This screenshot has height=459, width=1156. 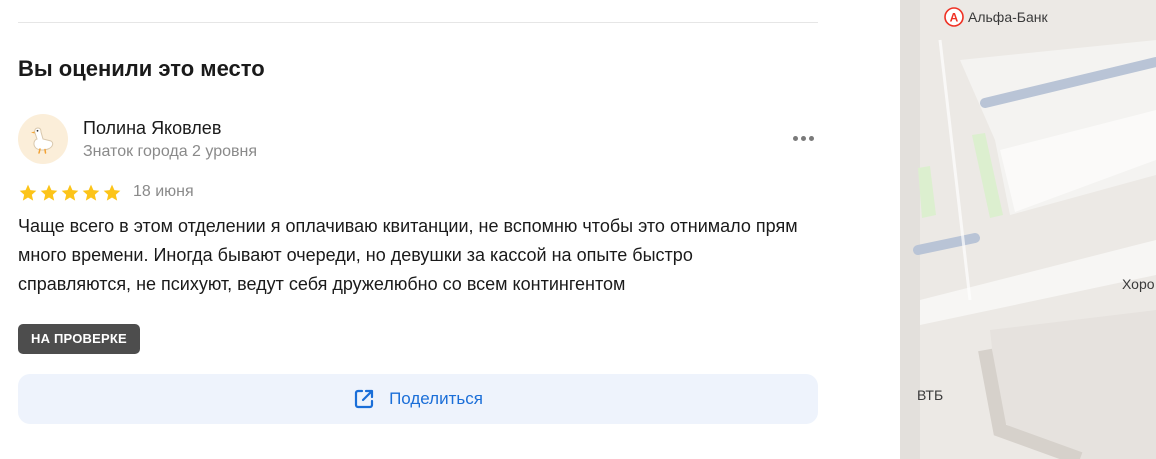 What do you see at coordinates (141, 68) in the screenshot?
I see `section-title: Вы оценили это место` at bounding box center [141, 68].